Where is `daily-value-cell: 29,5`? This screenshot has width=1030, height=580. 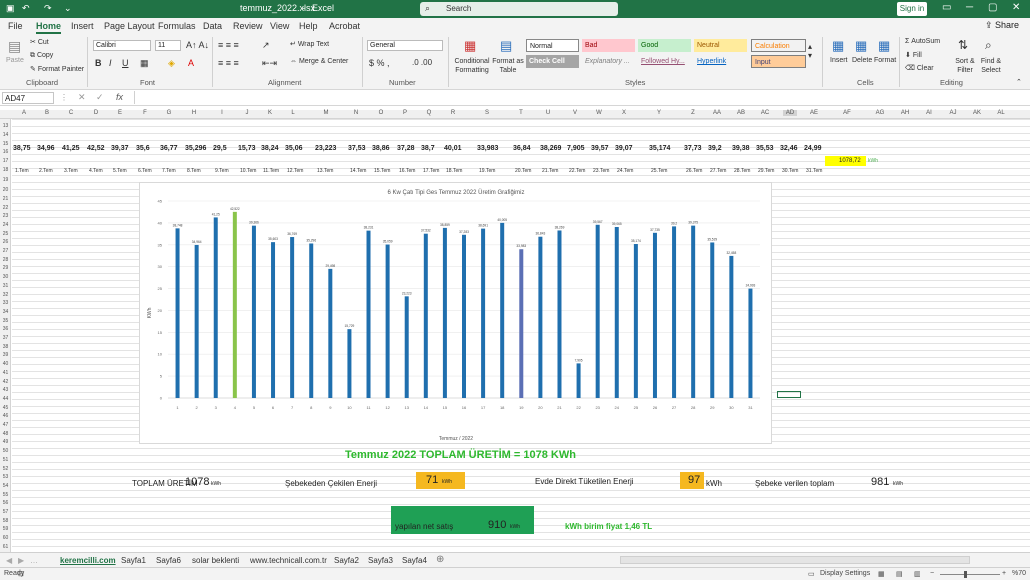
daily-value-cell: 29,5 is located at coordinates (220, 148).